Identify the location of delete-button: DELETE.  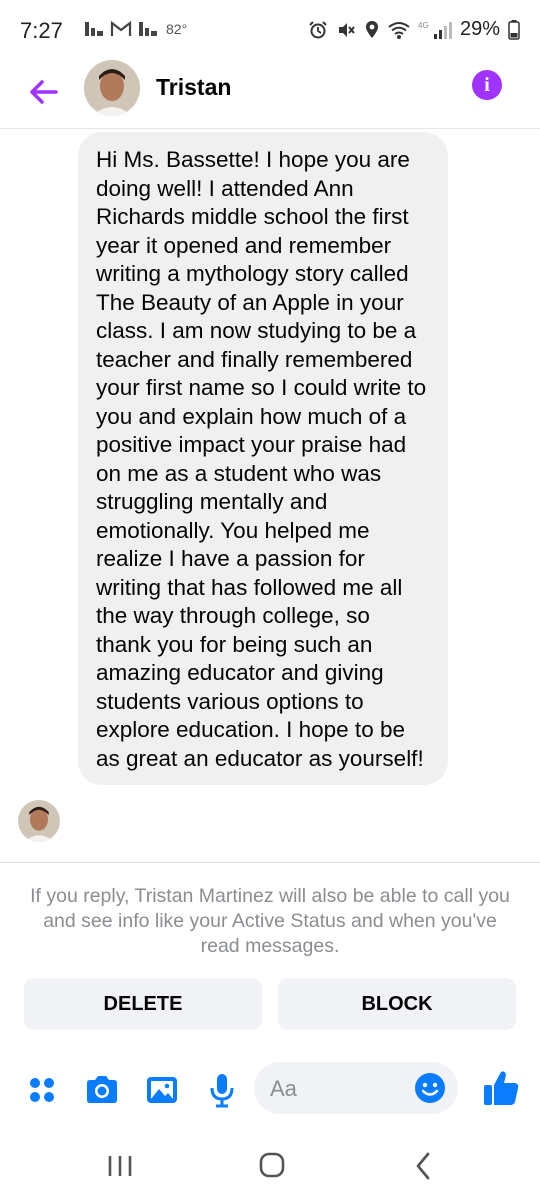
(143, 1004).